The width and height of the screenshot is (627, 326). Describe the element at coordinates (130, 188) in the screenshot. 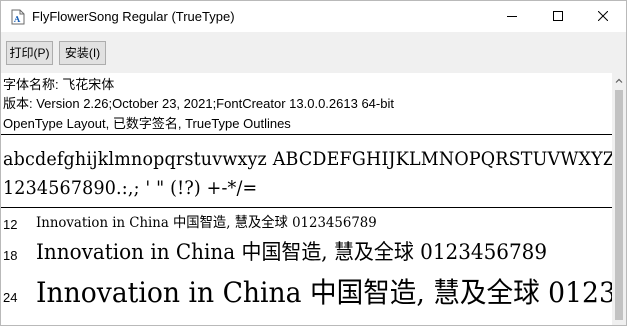

I see `digits-symbols-preview: 1234567890.:,; ' " (!?) +-*/=` at that location.